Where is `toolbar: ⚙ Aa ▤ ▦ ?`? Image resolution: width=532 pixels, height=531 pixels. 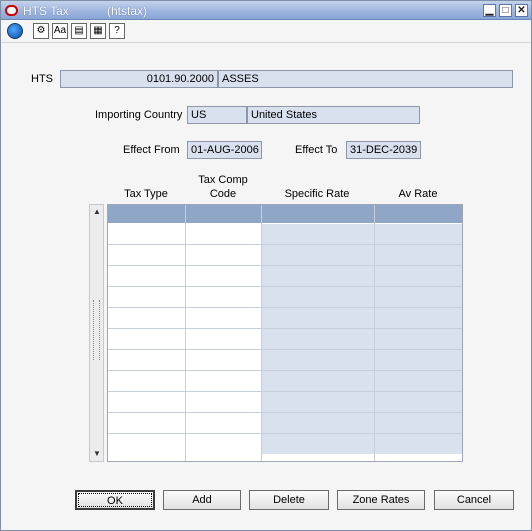 toolbar: ⚙ Aa ▤ ▦ ? is located at coordinates (266, 32).